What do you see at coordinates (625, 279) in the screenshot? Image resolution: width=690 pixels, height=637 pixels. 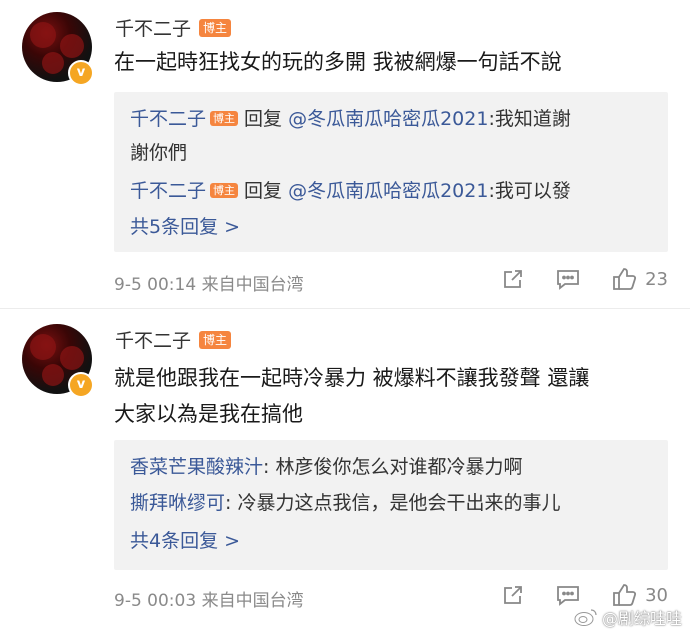 I see `like-icon` at bounding box center [625, 279].